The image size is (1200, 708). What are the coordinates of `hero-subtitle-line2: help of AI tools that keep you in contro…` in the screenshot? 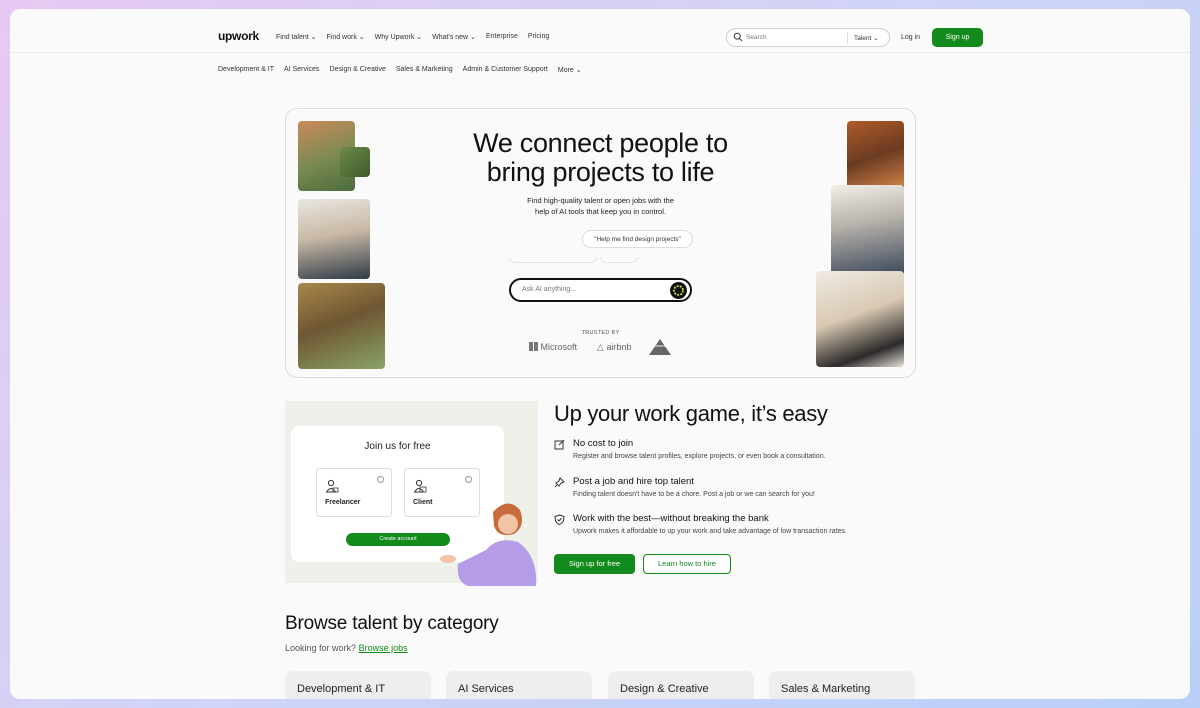 It's located at (600, 211).